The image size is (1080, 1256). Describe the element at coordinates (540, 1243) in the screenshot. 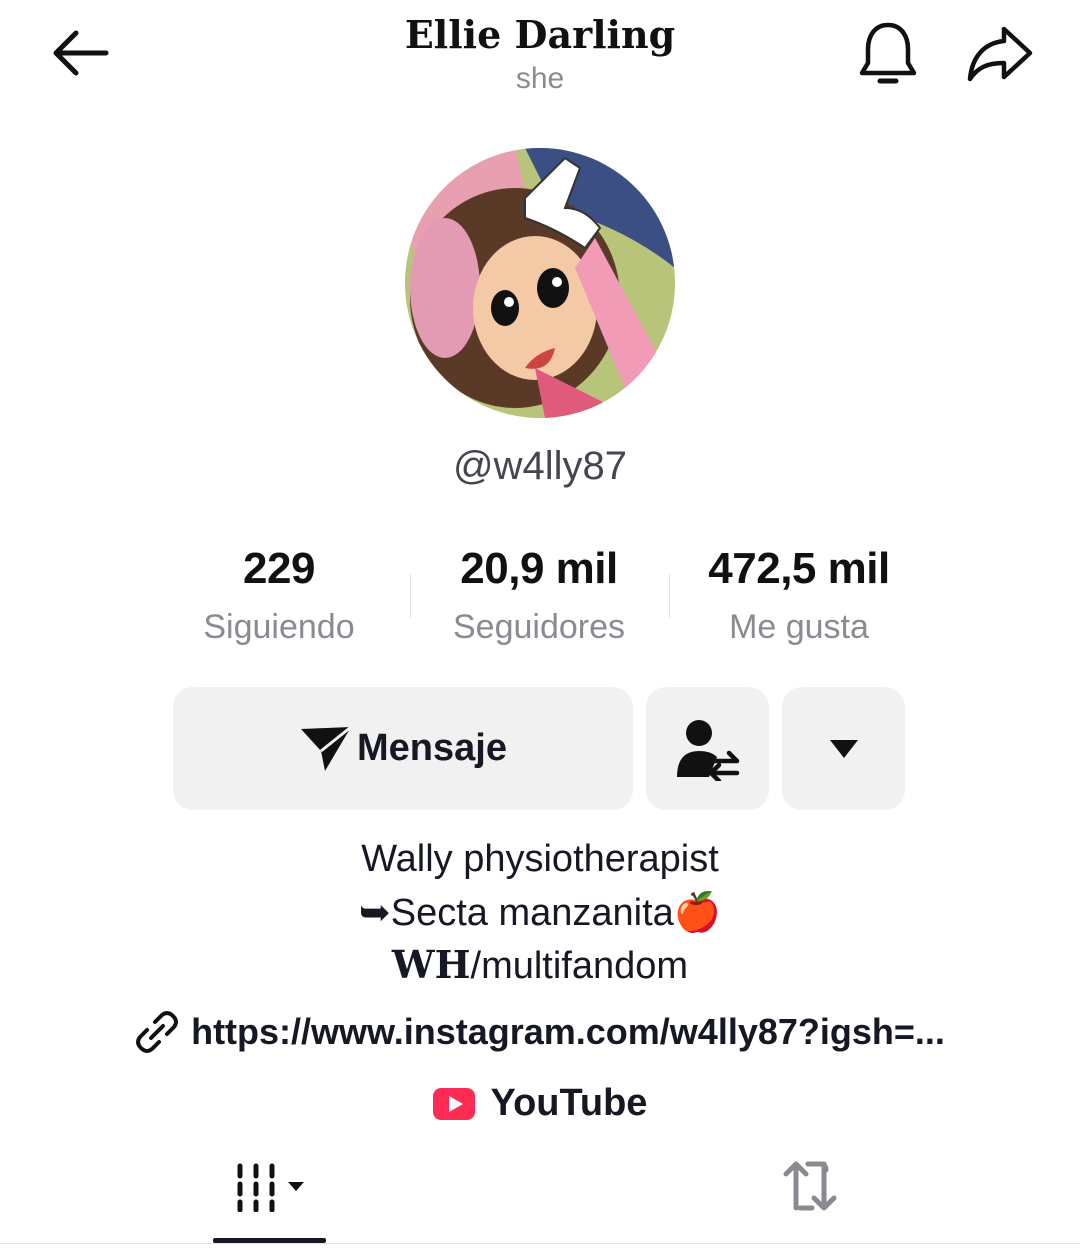

I see `tab-bar-divider` at that location.